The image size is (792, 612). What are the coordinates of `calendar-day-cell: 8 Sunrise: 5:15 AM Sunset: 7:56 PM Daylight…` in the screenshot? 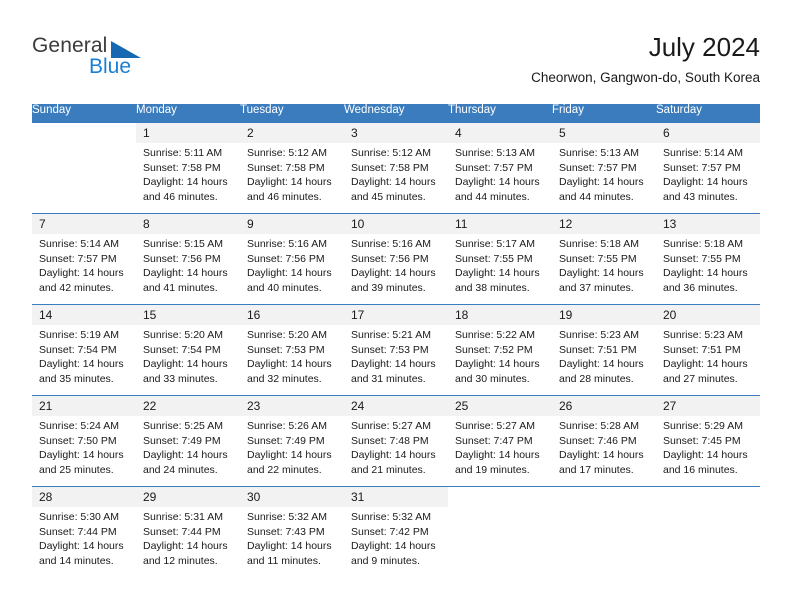 It's located at (188, 259).